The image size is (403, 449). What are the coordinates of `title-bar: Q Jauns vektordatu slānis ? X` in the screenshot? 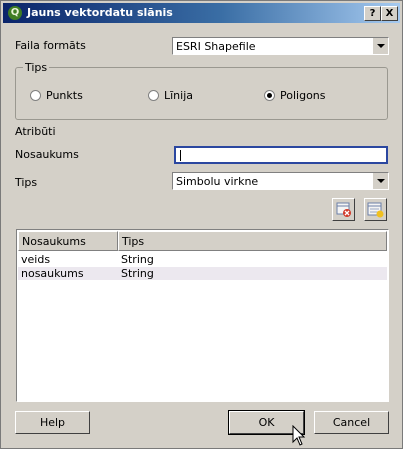 It's located at (201, 13).